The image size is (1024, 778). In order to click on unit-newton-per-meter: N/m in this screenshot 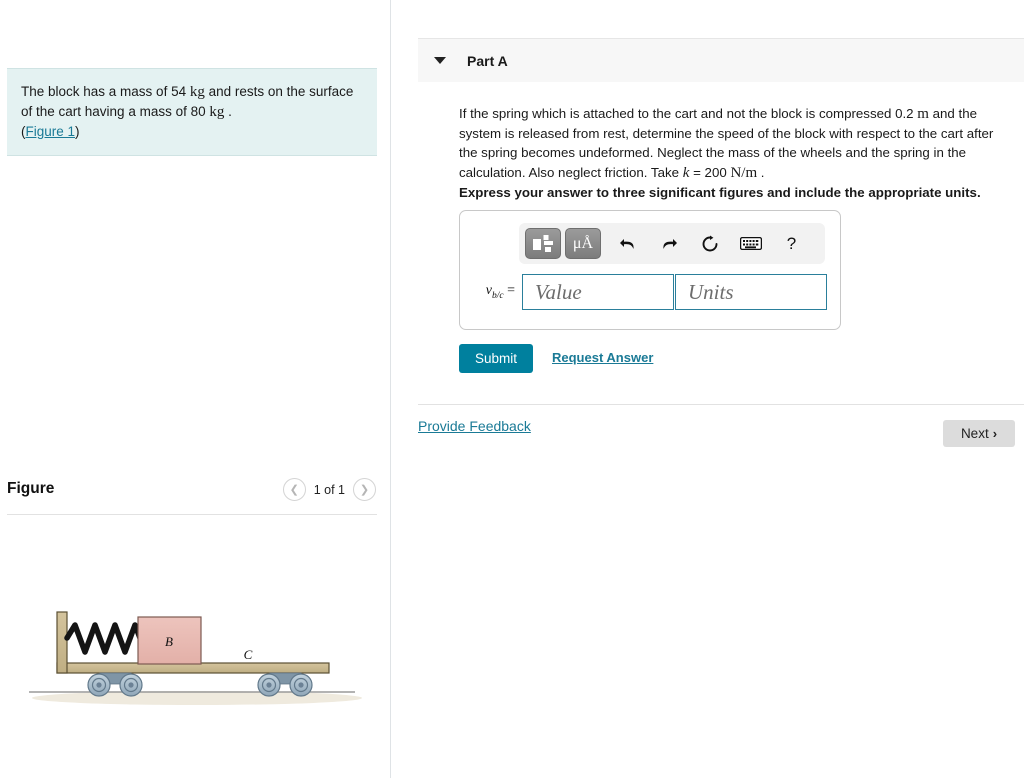, I will do `click(744, 172)`.